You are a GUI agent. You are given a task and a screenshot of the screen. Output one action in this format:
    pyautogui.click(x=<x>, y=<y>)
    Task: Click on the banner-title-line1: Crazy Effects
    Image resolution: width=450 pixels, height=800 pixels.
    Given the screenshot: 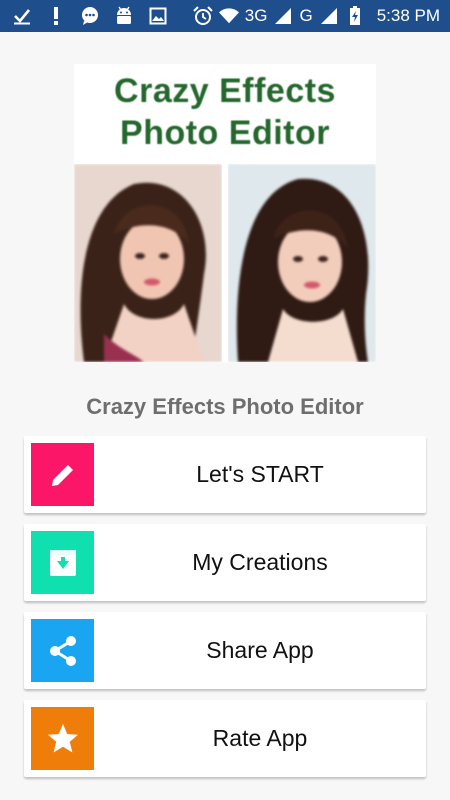 What is the action you would take?
    pyautogui.click(x=225, y=91)
    